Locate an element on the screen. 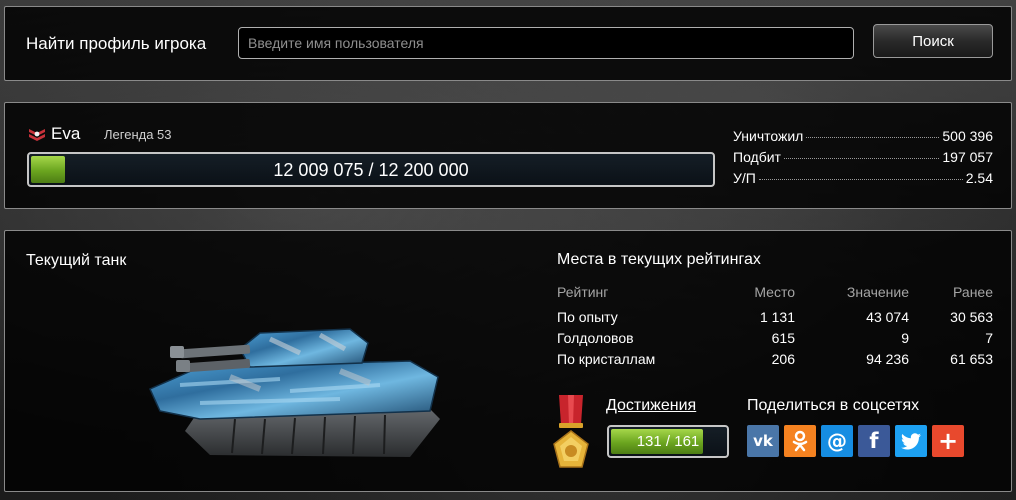 The image size is (1016, 500). search-label: Найти профиль игрока is located at coordinates (116, 43).